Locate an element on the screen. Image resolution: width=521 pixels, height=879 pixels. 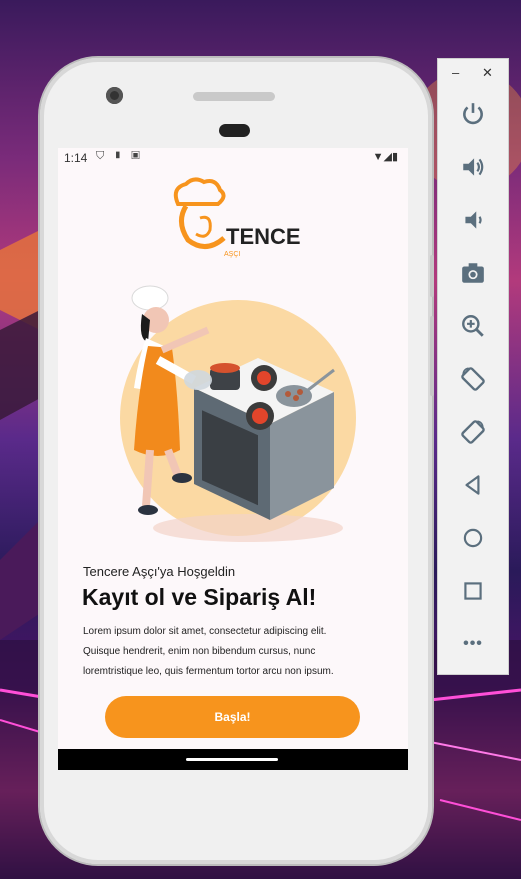
more-button: ••• is located at coordinates (473, 644).